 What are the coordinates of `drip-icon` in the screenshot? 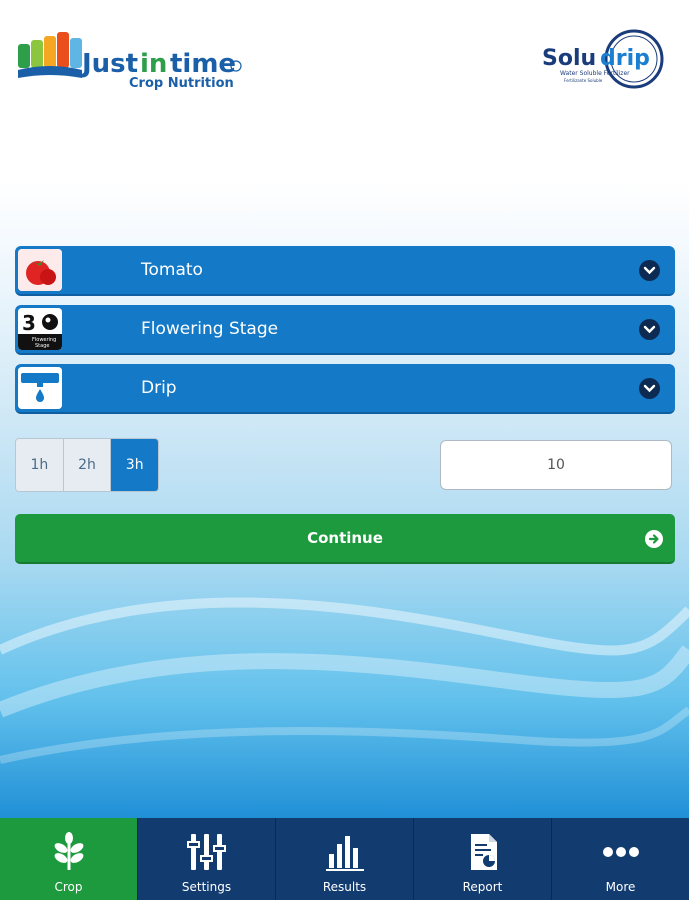 It's located at (40, 388).